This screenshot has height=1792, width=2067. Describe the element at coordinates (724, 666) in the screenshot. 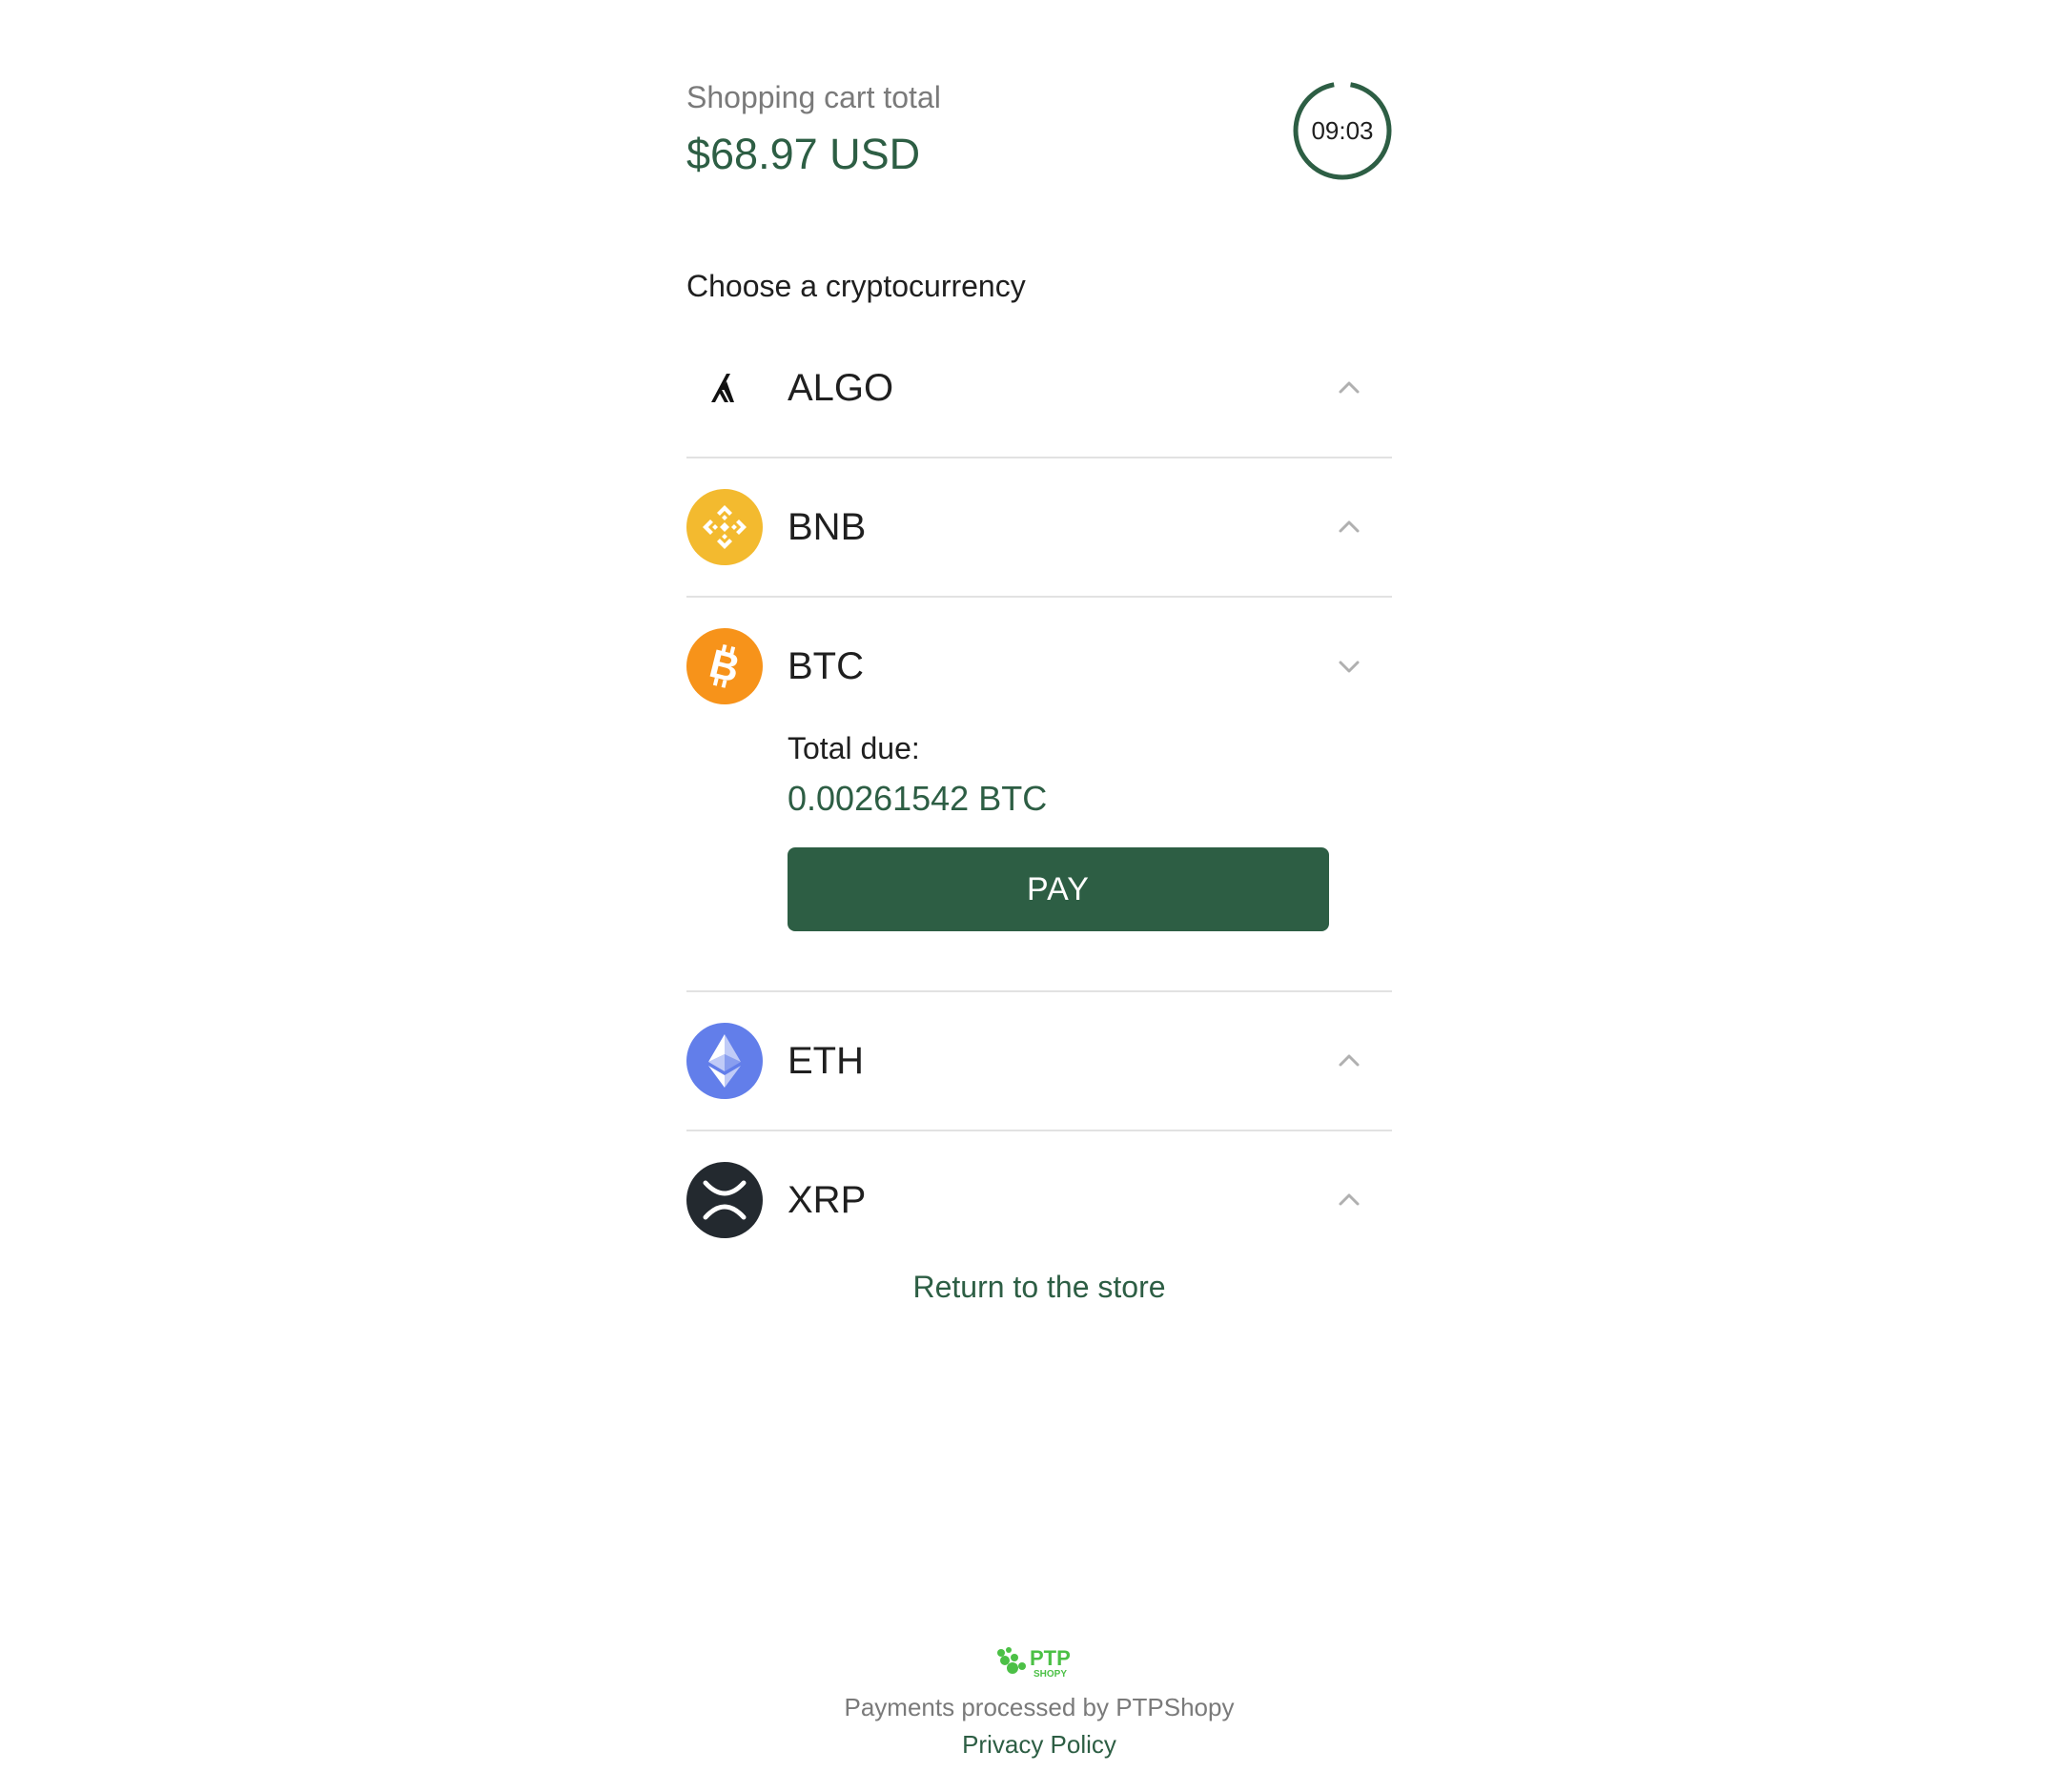

I see `btc-icon: B` at that location.